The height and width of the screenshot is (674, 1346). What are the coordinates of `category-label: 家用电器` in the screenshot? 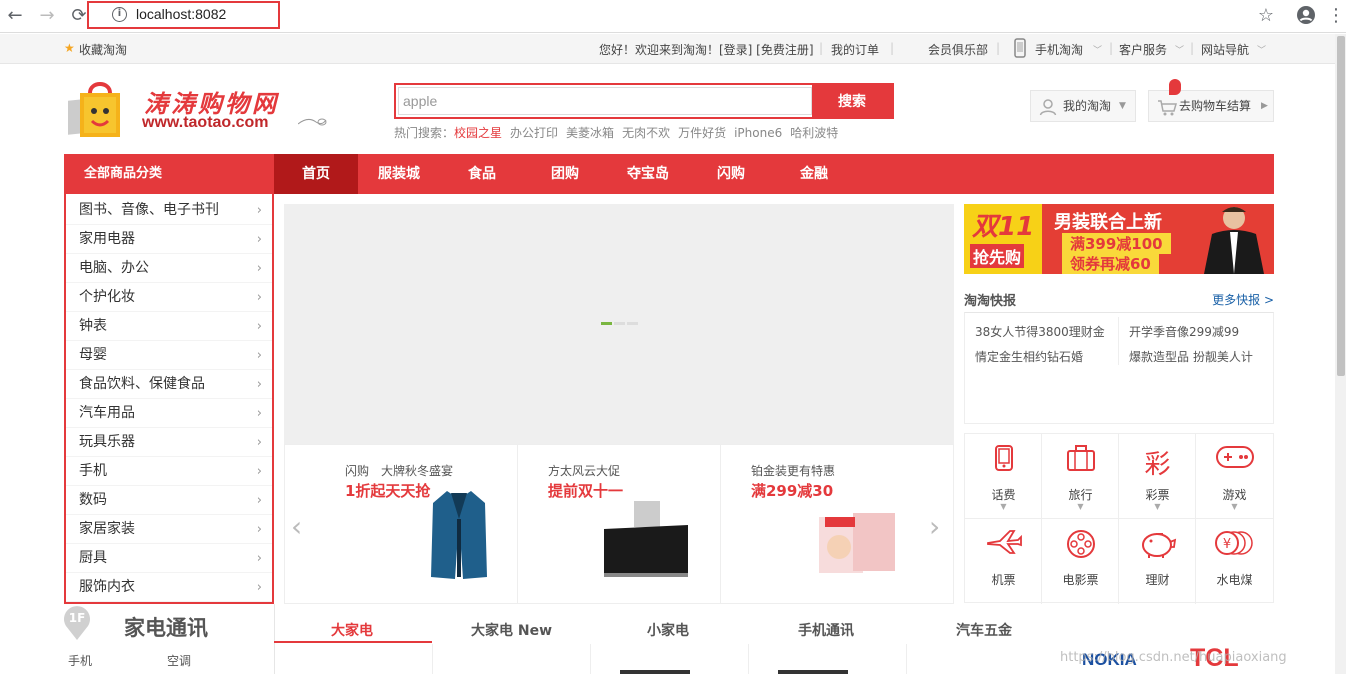 It's located at (107, 239).